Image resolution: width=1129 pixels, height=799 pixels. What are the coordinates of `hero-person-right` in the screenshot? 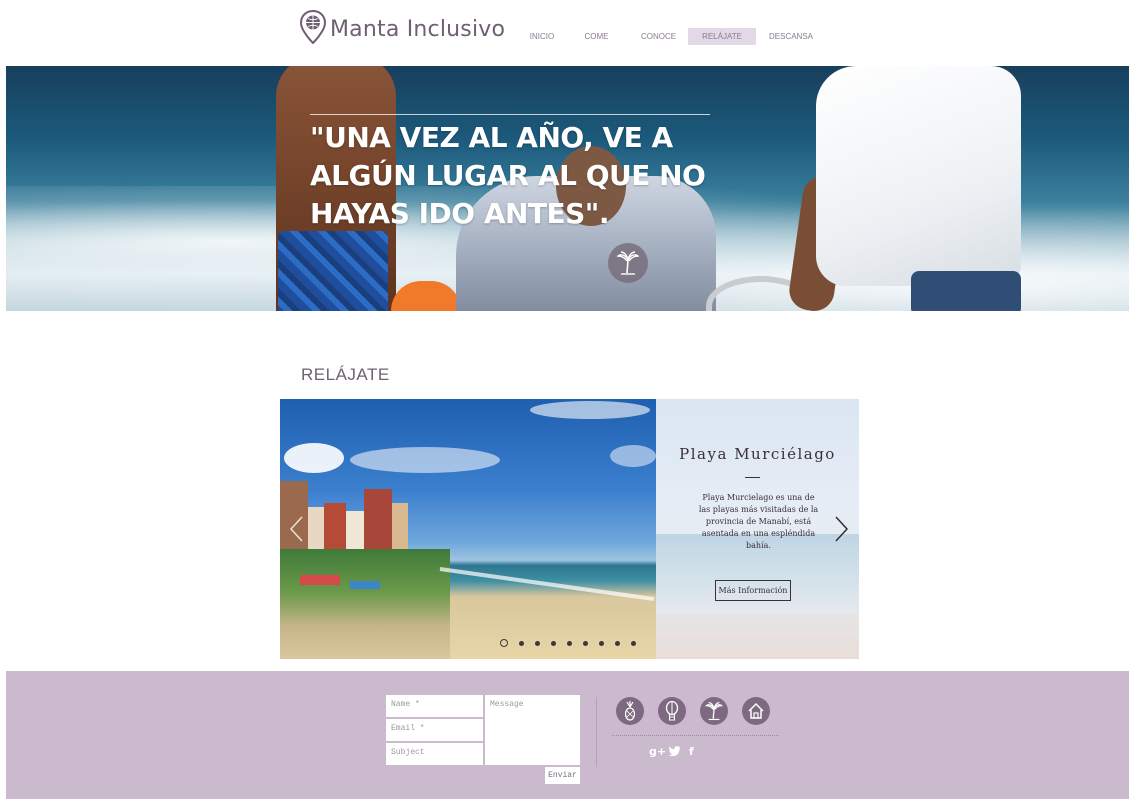 It's located at (918, 176).